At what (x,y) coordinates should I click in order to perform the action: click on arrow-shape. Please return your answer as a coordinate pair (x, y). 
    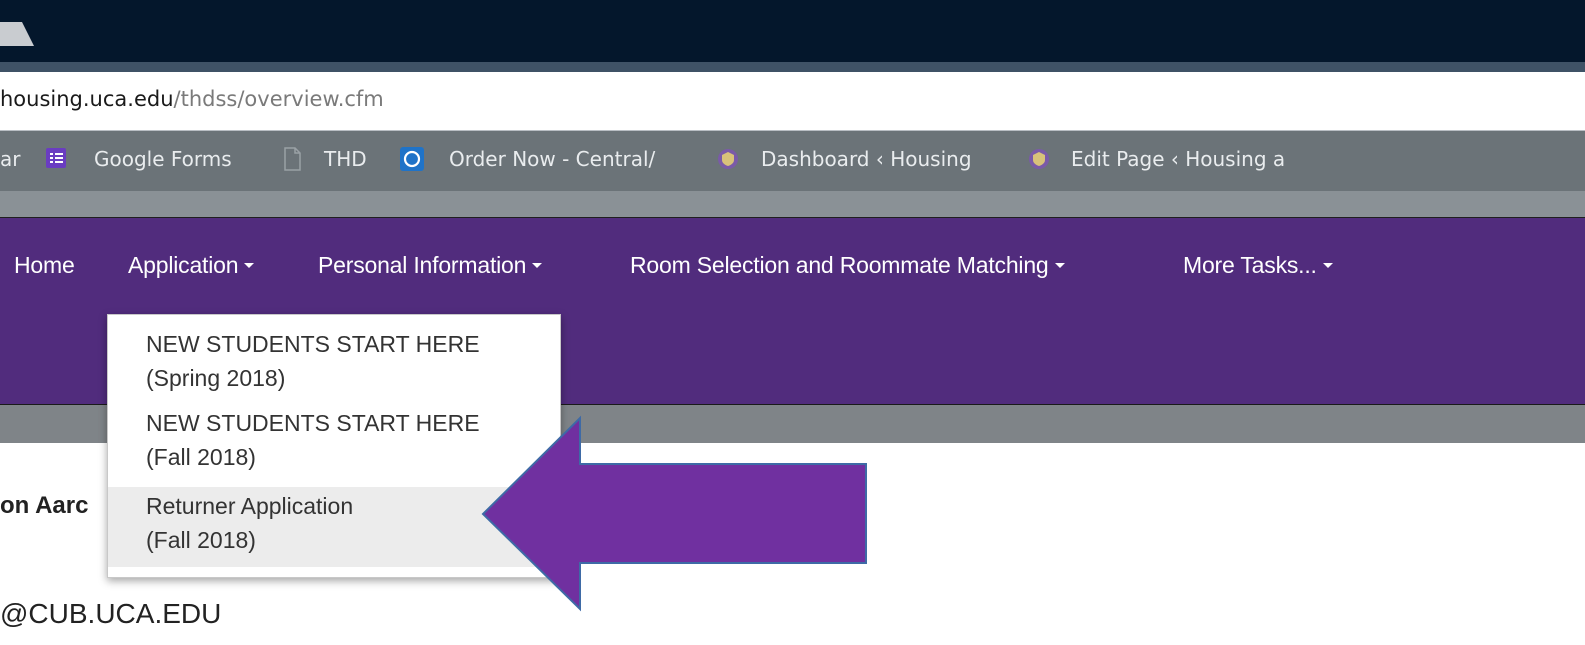
    Looking at the image, I should click on (674, 513).